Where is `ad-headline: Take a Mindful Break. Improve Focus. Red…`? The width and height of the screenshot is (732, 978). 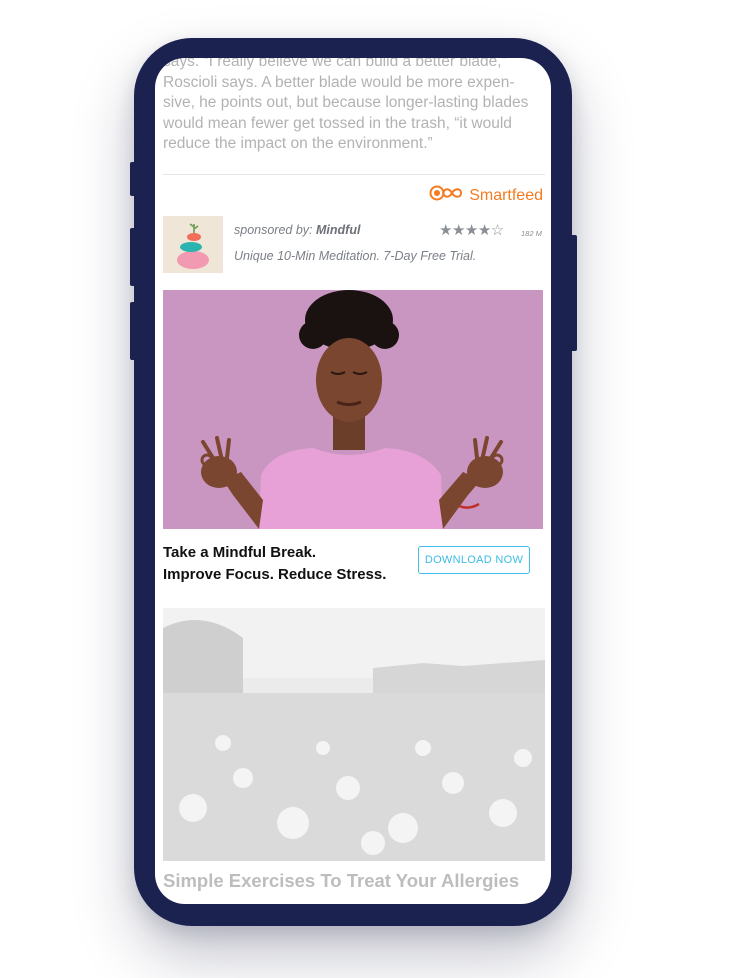
ad-headline: Take a Mindful Break. Improve Focus. Red… is located at coordinates (274, 564).